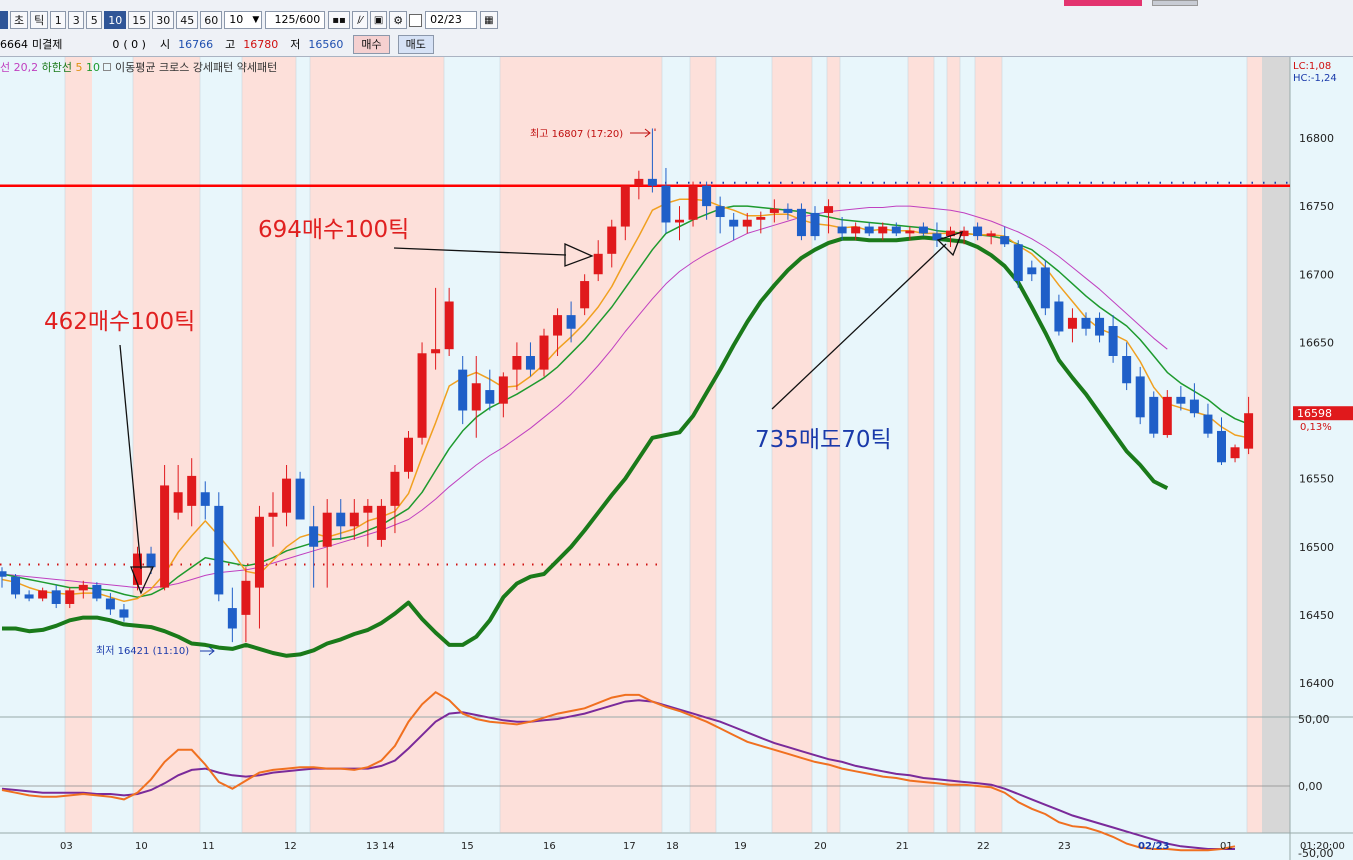  I want to click on low-label: 저, so click(295, 44).